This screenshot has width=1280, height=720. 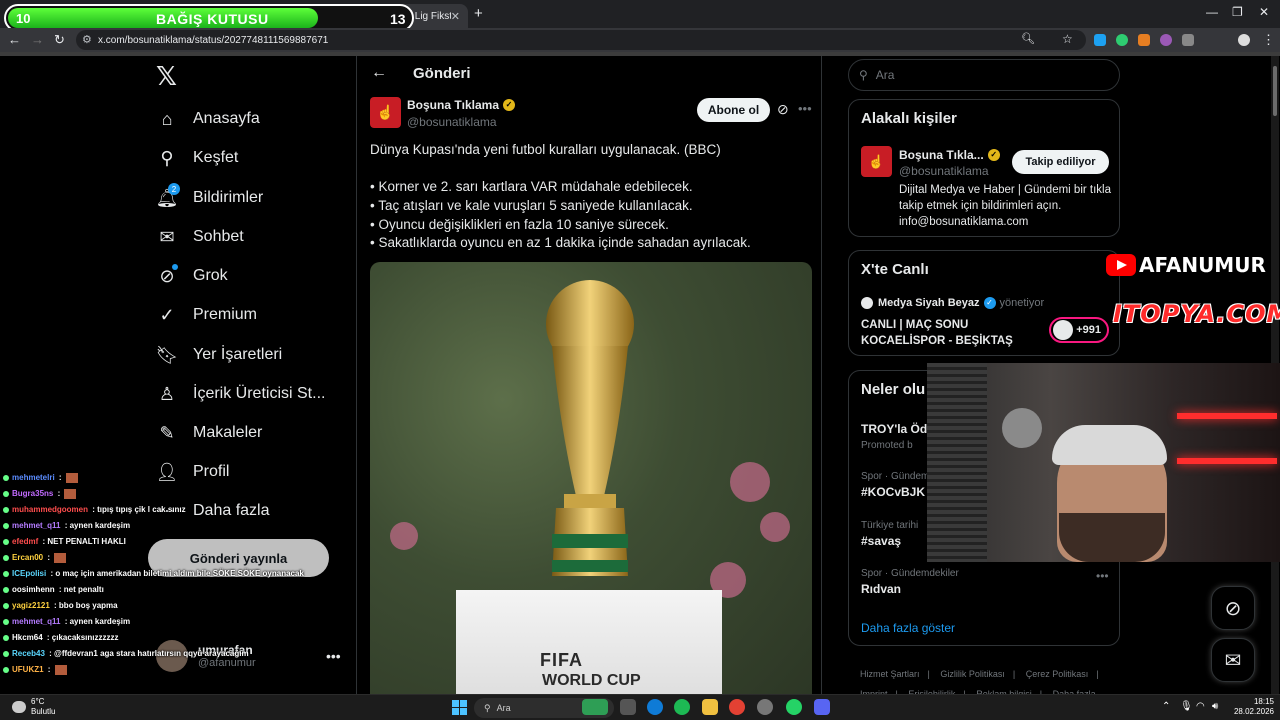 What do you see at coordinates (929, 303) in the screenshot?
I see `host-name: Medya Siyah Beyaz` at bounding box center [929, 303].